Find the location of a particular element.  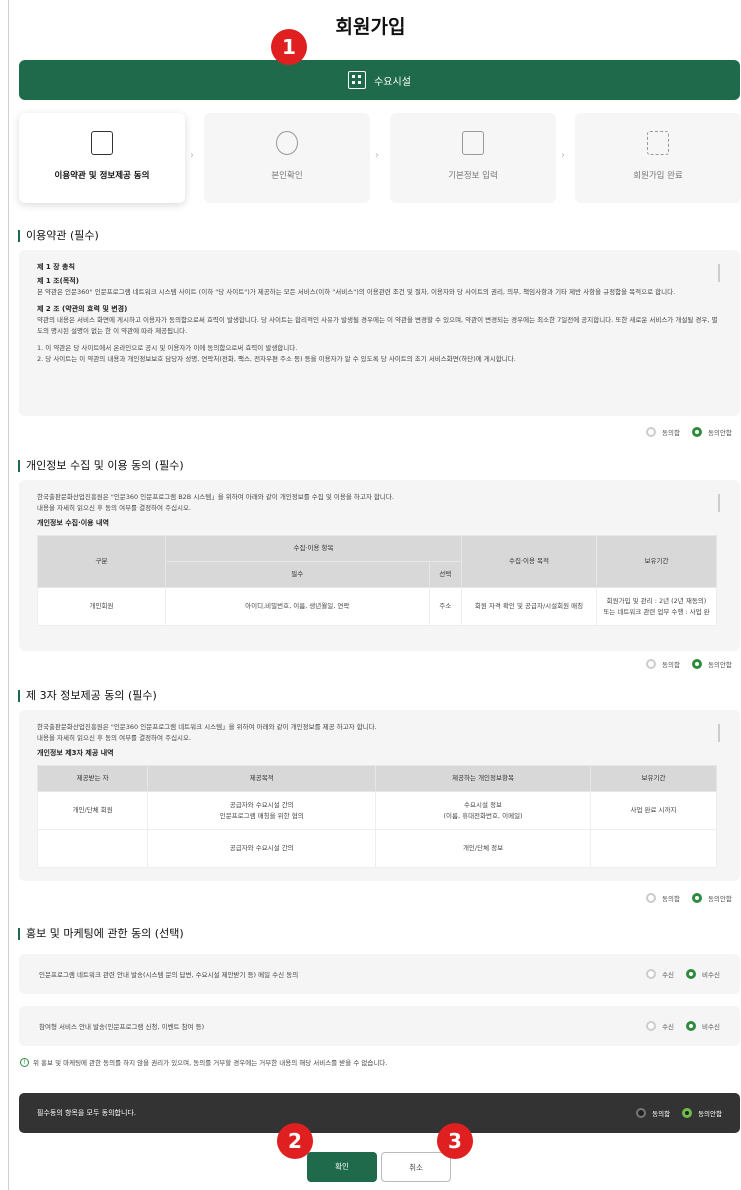

table-cell: 수요시설 정보 (이름, 휴대전화번호, 이메일) is located at coordinates (483, 810).